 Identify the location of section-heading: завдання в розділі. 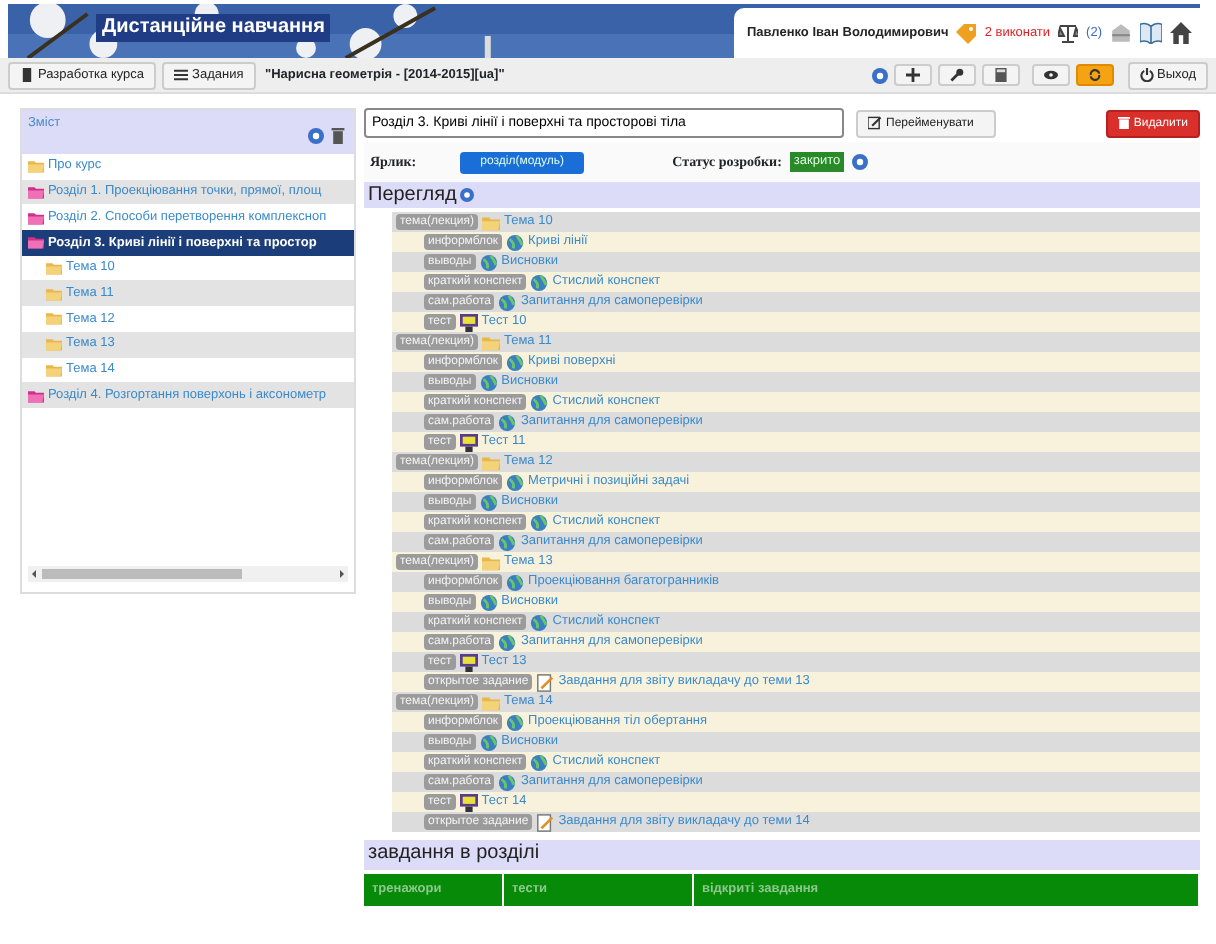
(454, 852).